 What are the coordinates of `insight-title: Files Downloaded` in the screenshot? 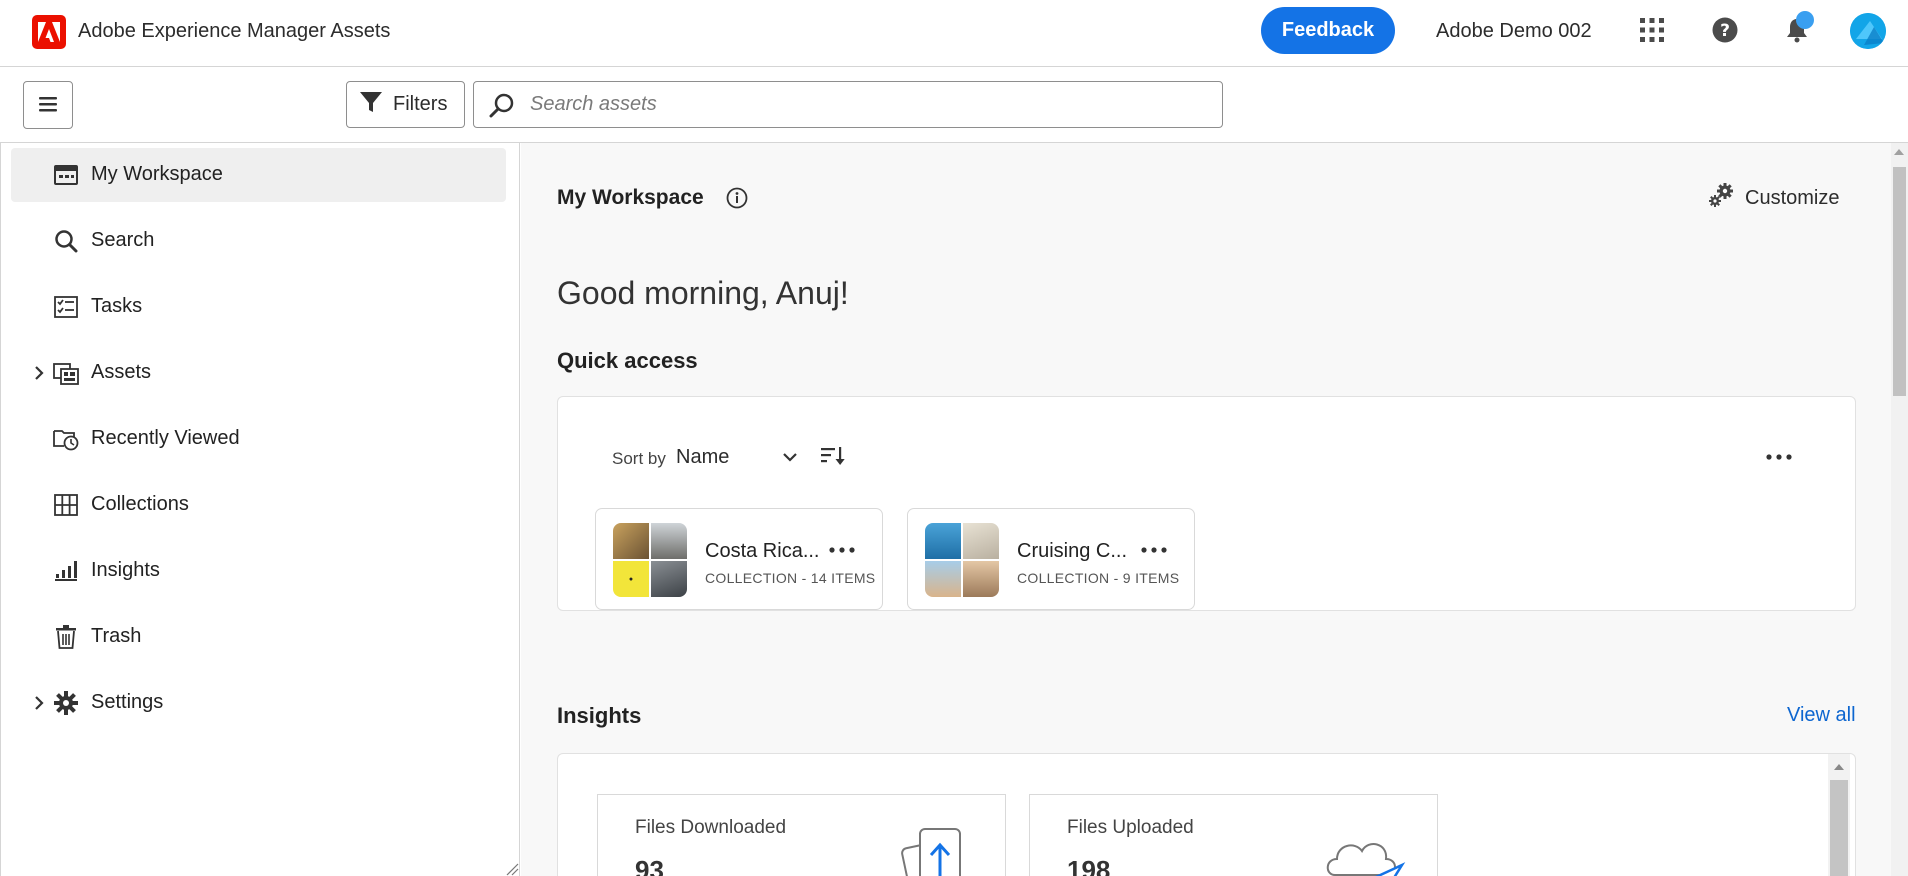 It's located at (711, 827).